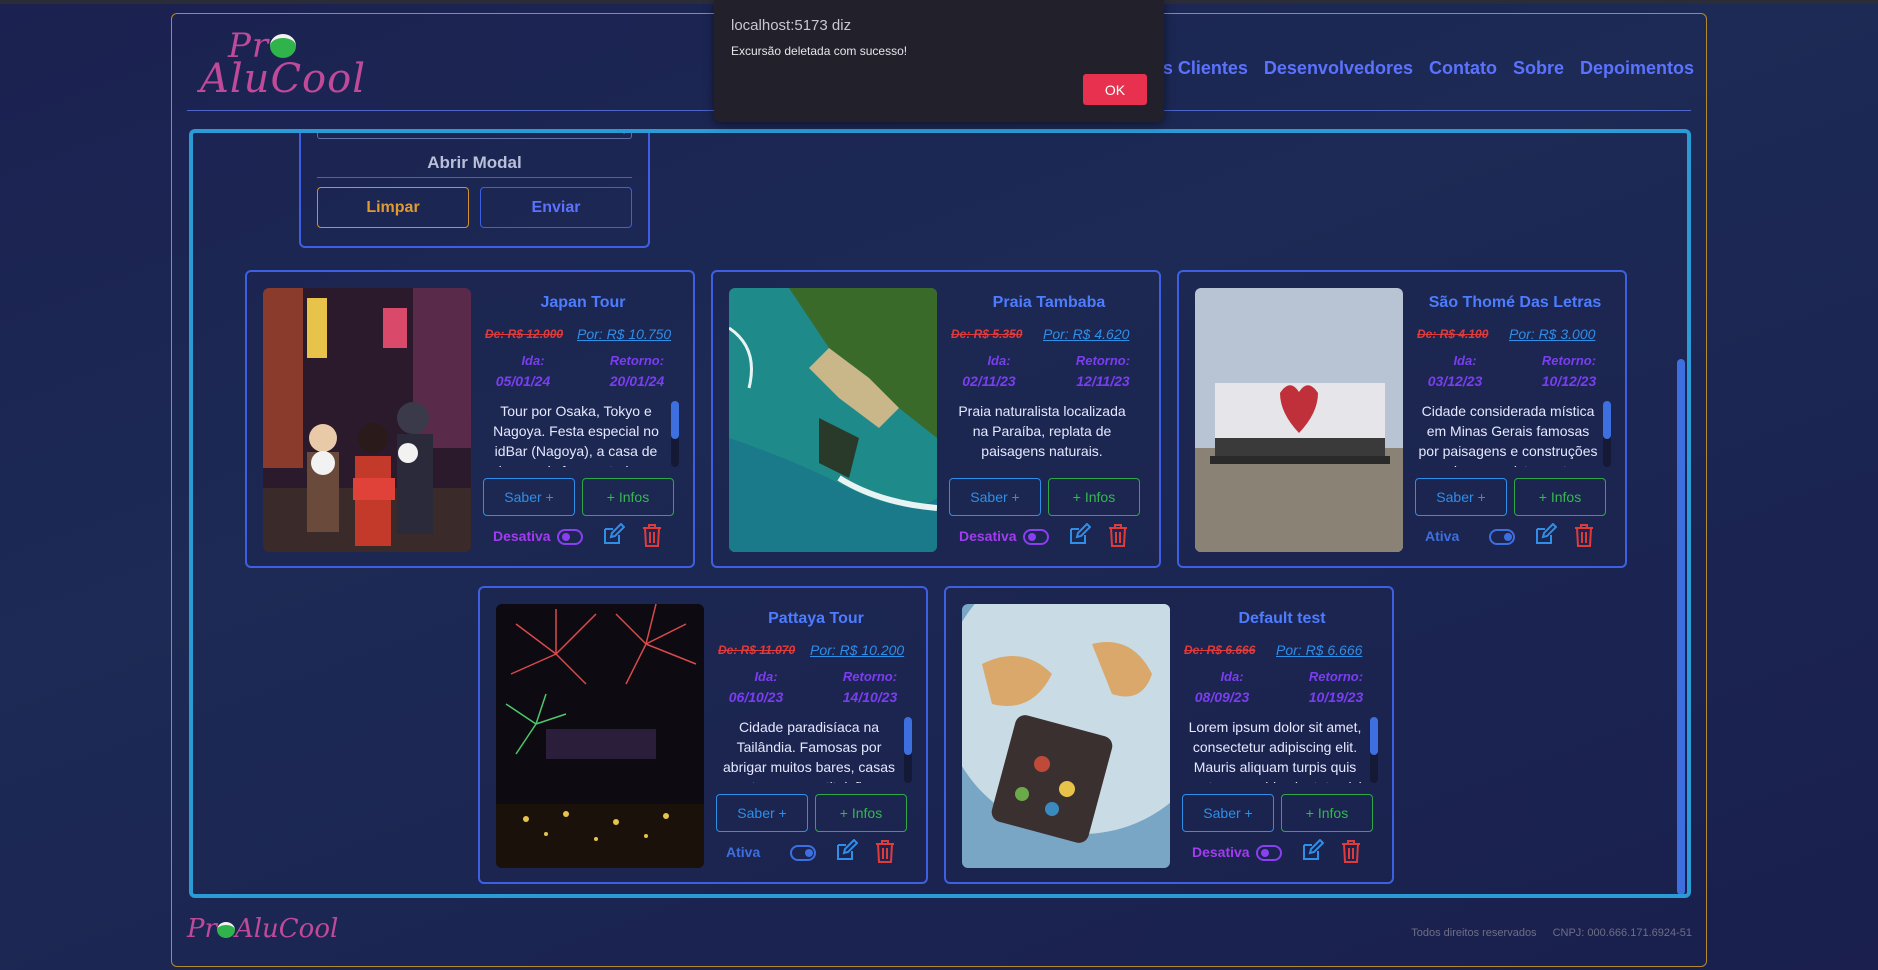 The height and width of the screenshot is (970, 1878). What do you see at coordinates (1637, 68) in the screenshot?
I see `nav-link-depoimentos: Depoimentos` at bounding box center [1637, 68].